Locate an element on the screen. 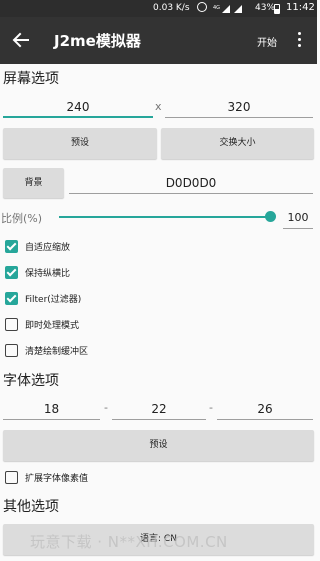 This screenshot has width=320, height=561. checkbox-label: 自适应缩放 is located at coordinates (48, 248).